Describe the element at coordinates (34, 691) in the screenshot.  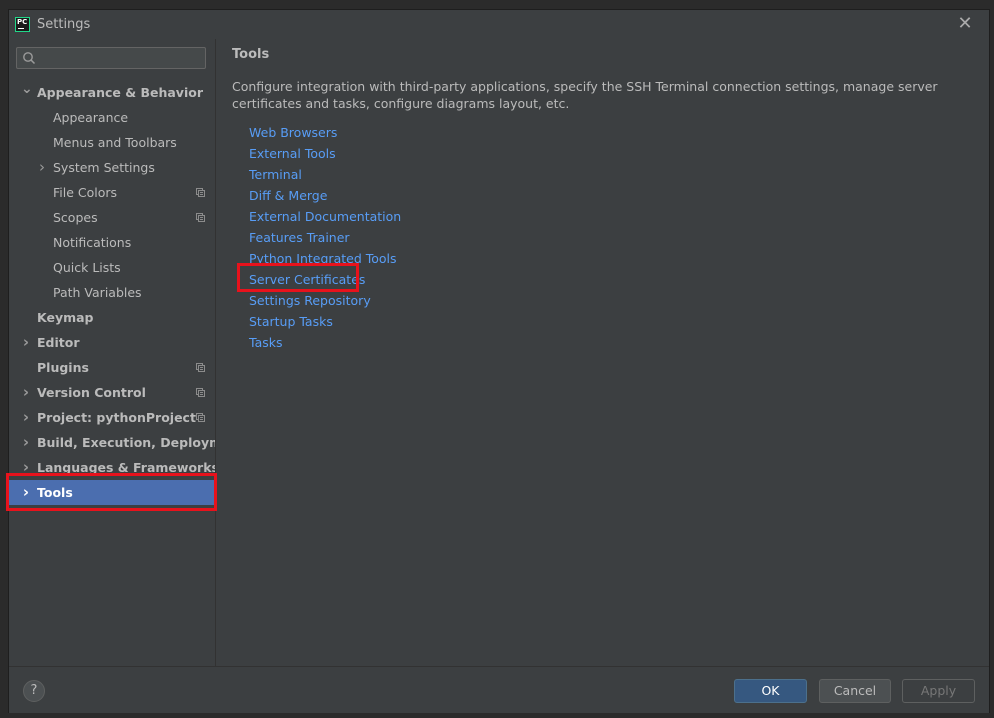
I see `help-button: ?` at that location.